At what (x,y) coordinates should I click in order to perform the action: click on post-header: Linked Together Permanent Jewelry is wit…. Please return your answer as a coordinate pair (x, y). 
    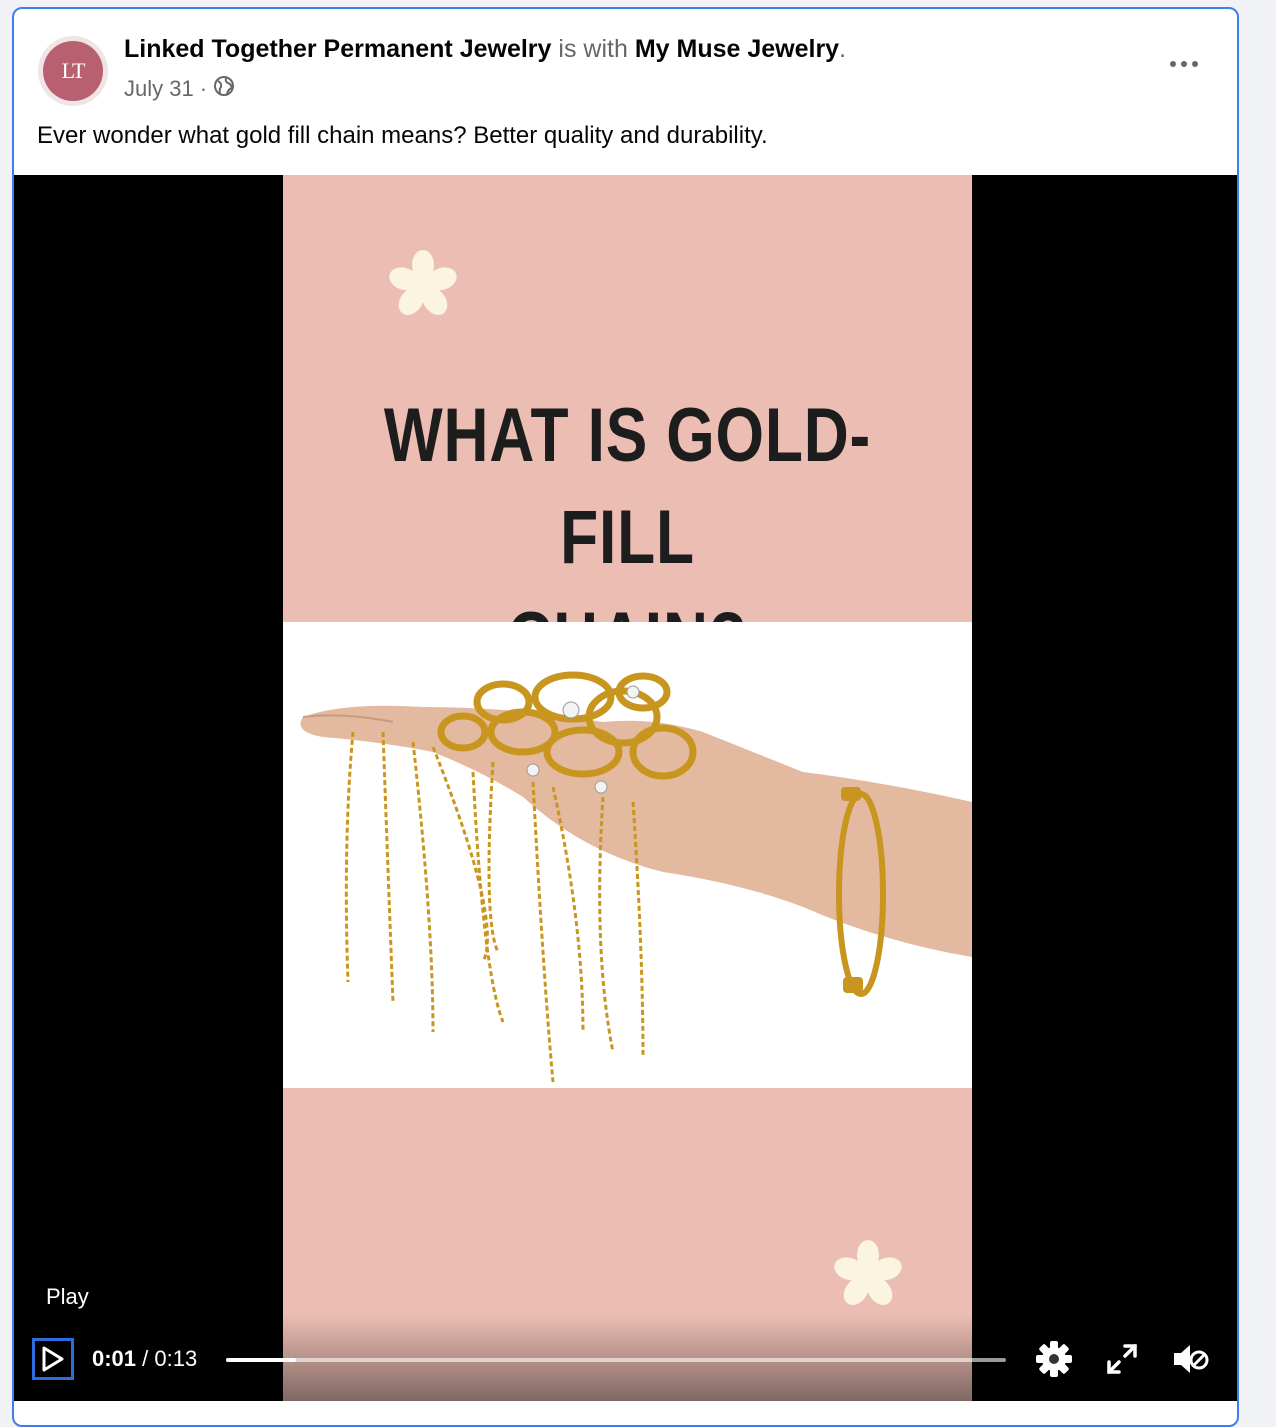
    Looking at the image, I should click on (485, 49).